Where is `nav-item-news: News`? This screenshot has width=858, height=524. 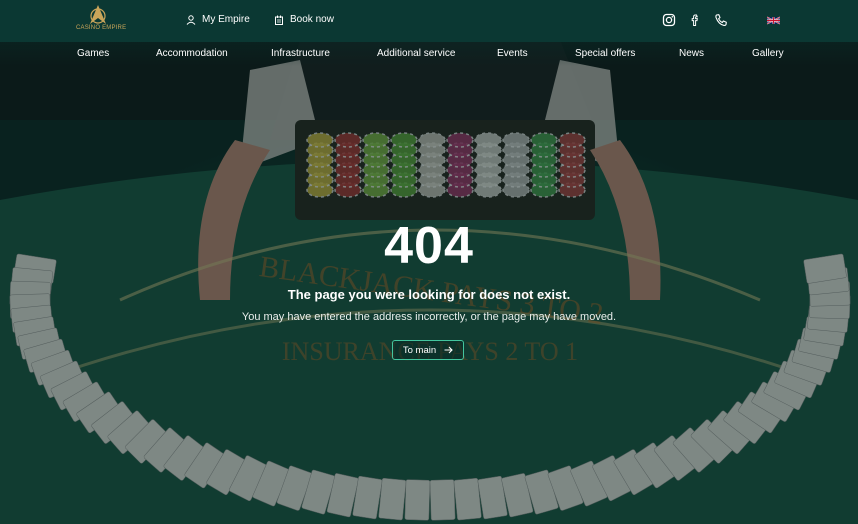
nav-item-news: News is located at coordinates (691, 53).